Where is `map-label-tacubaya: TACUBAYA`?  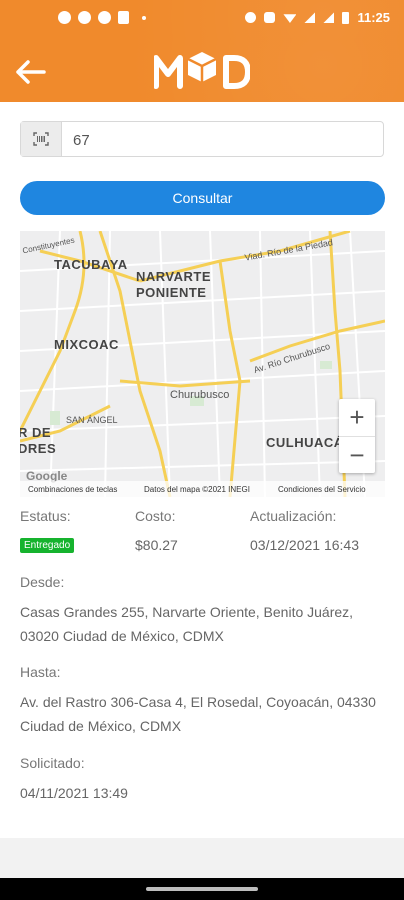
map-label-tacubaya: TACUBAYA is located at coordinates (91, 264).